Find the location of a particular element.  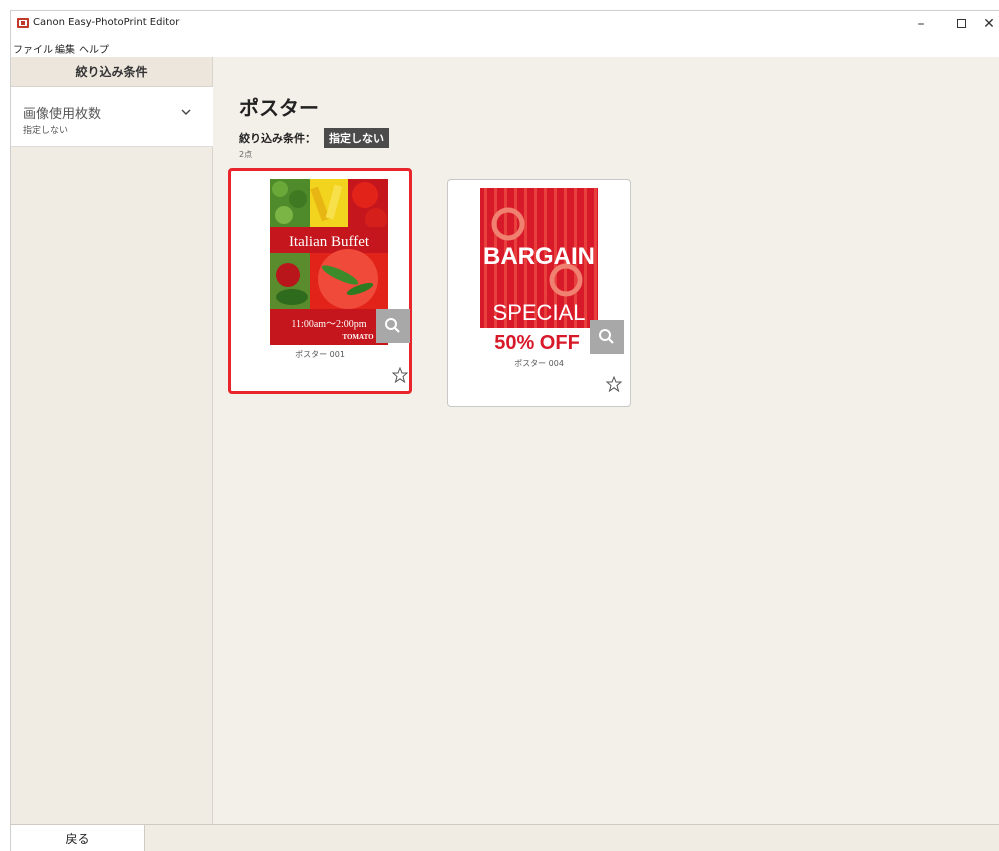

app-logo-icon is located at coordinates (23, 23).